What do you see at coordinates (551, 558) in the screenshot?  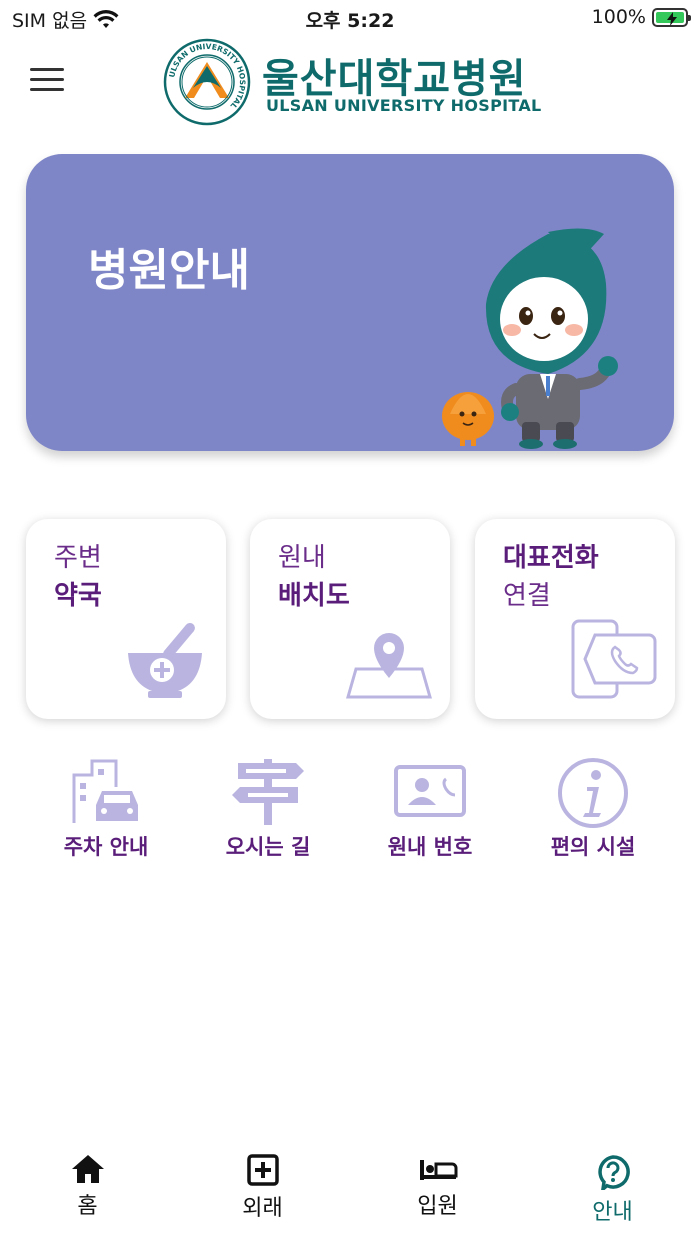 I see `card-line-top: 대표전화` at bounding box center [551, 558].